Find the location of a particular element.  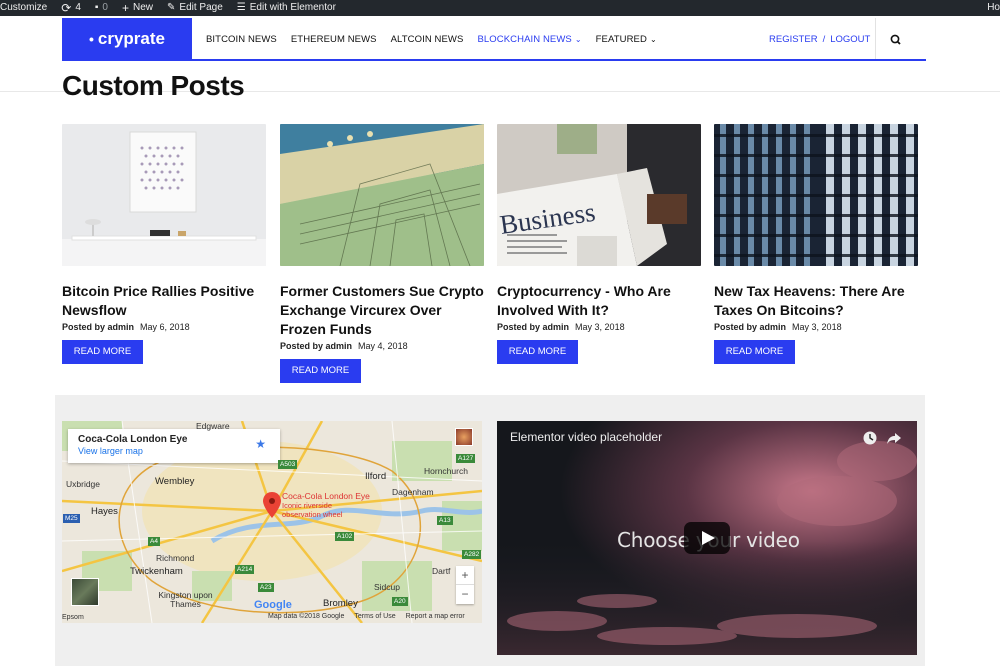

map-label: Bromley is located at coordinates (340, 603).